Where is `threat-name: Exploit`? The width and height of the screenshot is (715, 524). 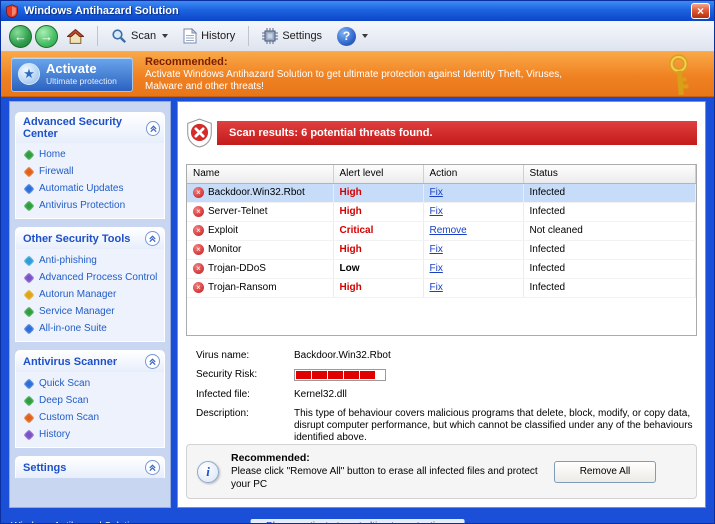
threat-name: Exploit is located at coordinates (223, 231).